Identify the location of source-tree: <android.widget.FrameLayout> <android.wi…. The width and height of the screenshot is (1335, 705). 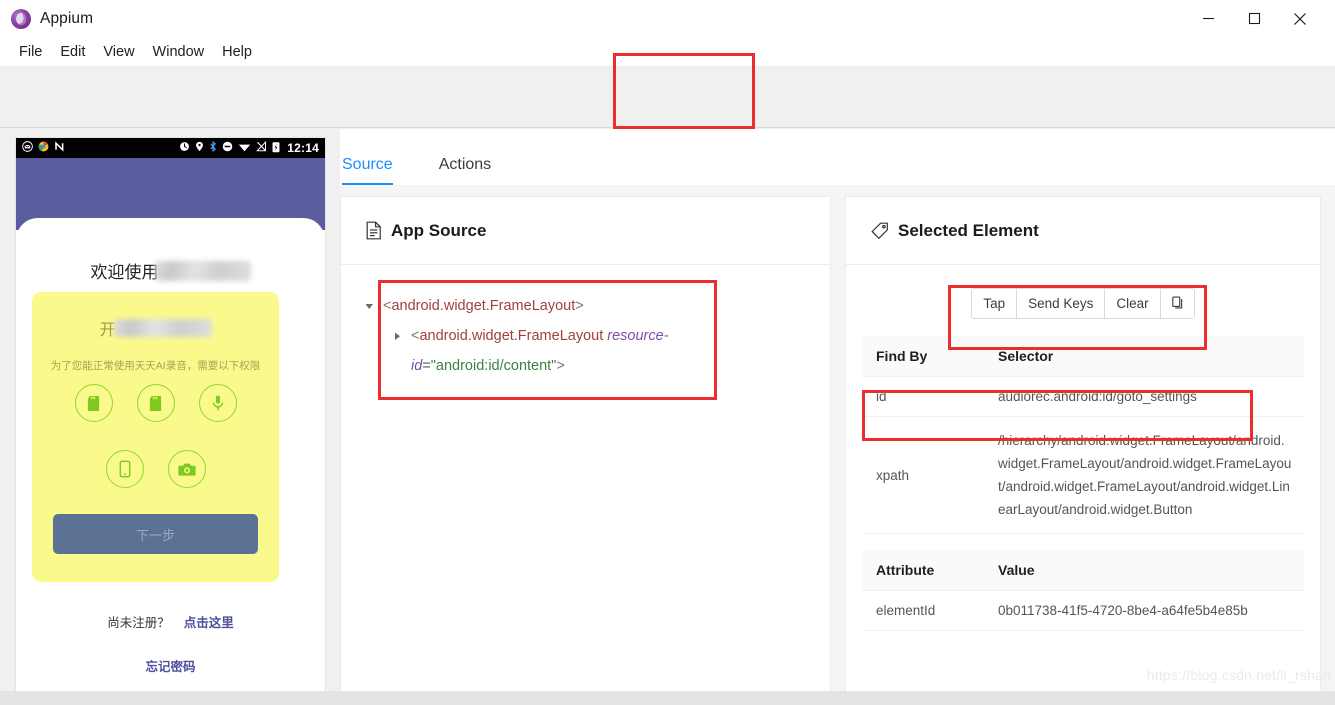
(585, 323).